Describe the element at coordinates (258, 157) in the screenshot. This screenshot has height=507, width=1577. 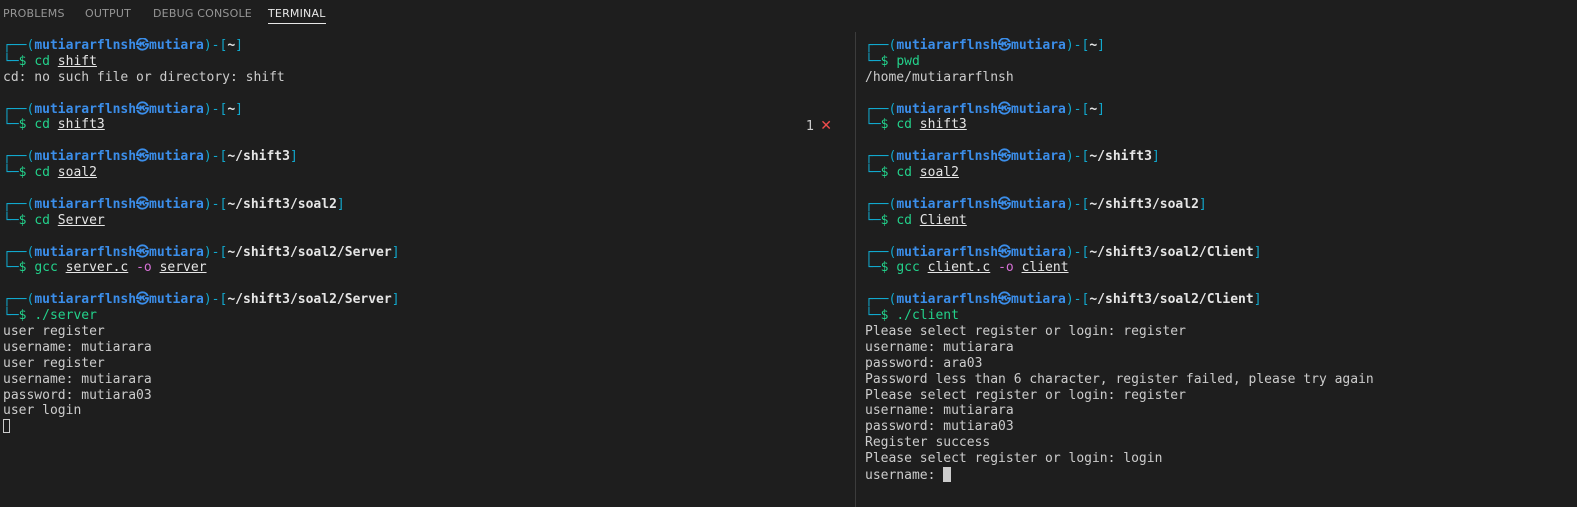
I see `prompt-cwd: ~/shift3` at that location.